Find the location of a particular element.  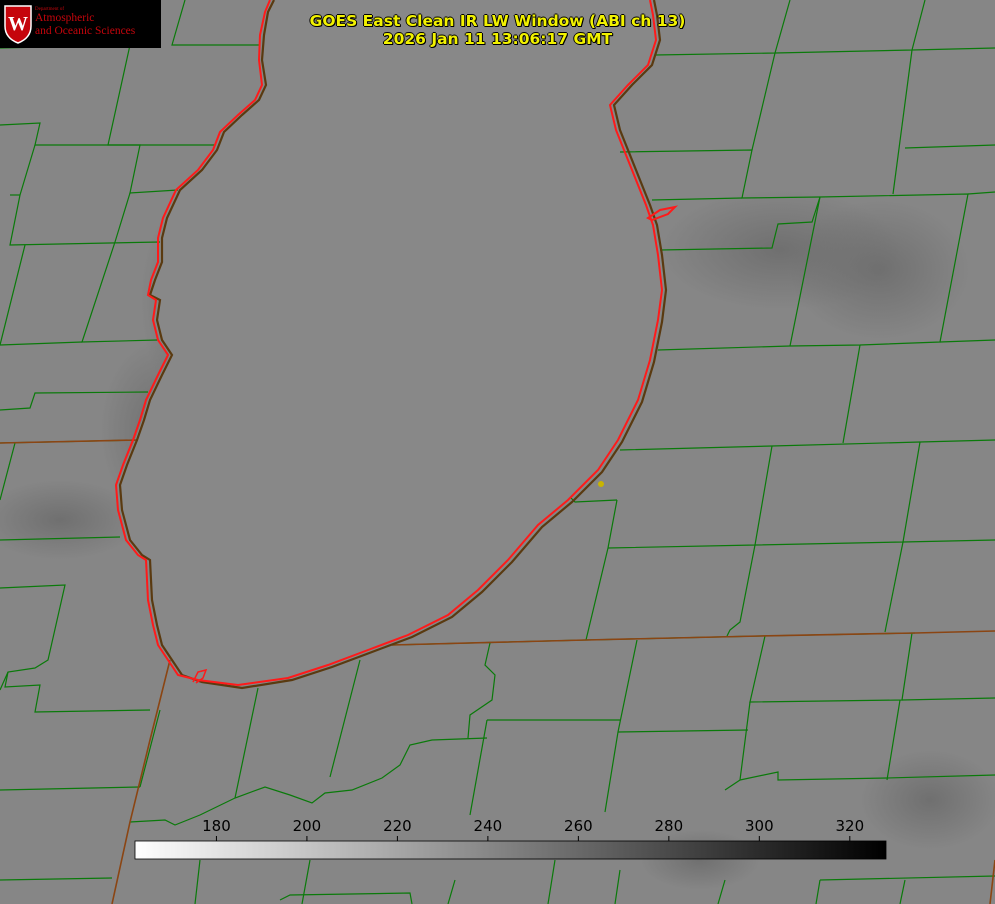

logo-line-2: and Oceanic Sciences is located at coordinates (85, 30).